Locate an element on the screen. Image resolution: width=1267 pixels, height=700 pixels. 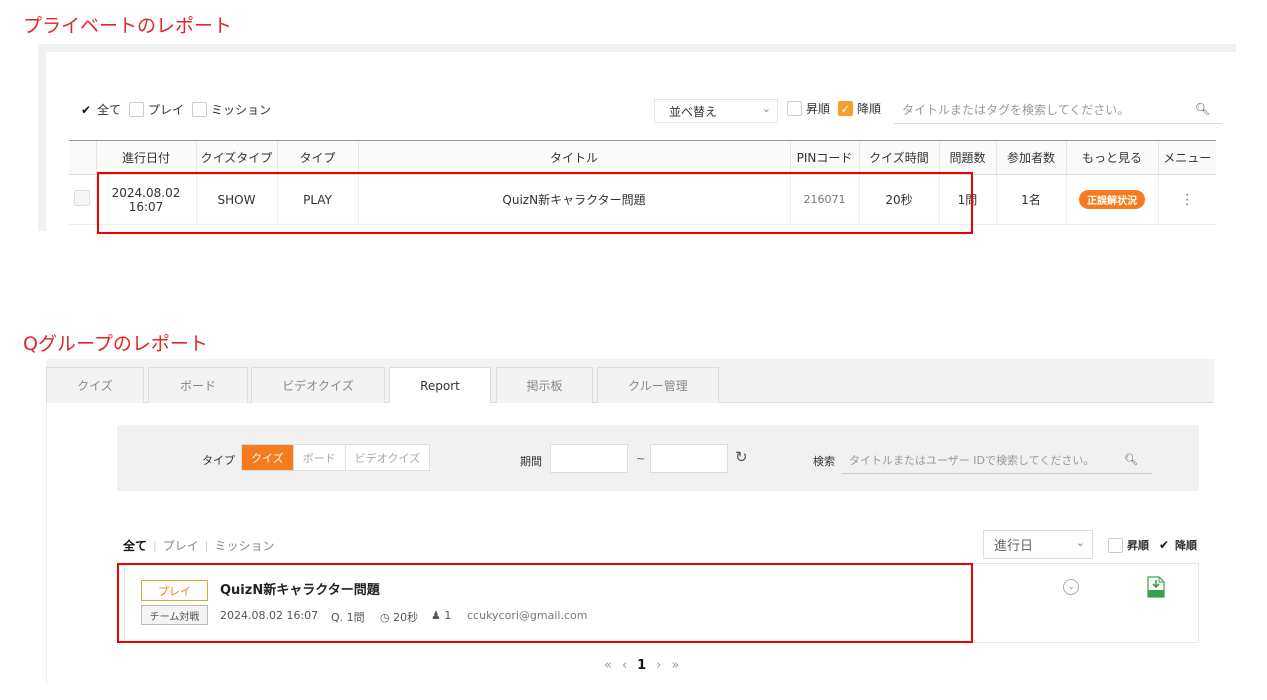
row-checkbox is located at coordinates (82, 198).